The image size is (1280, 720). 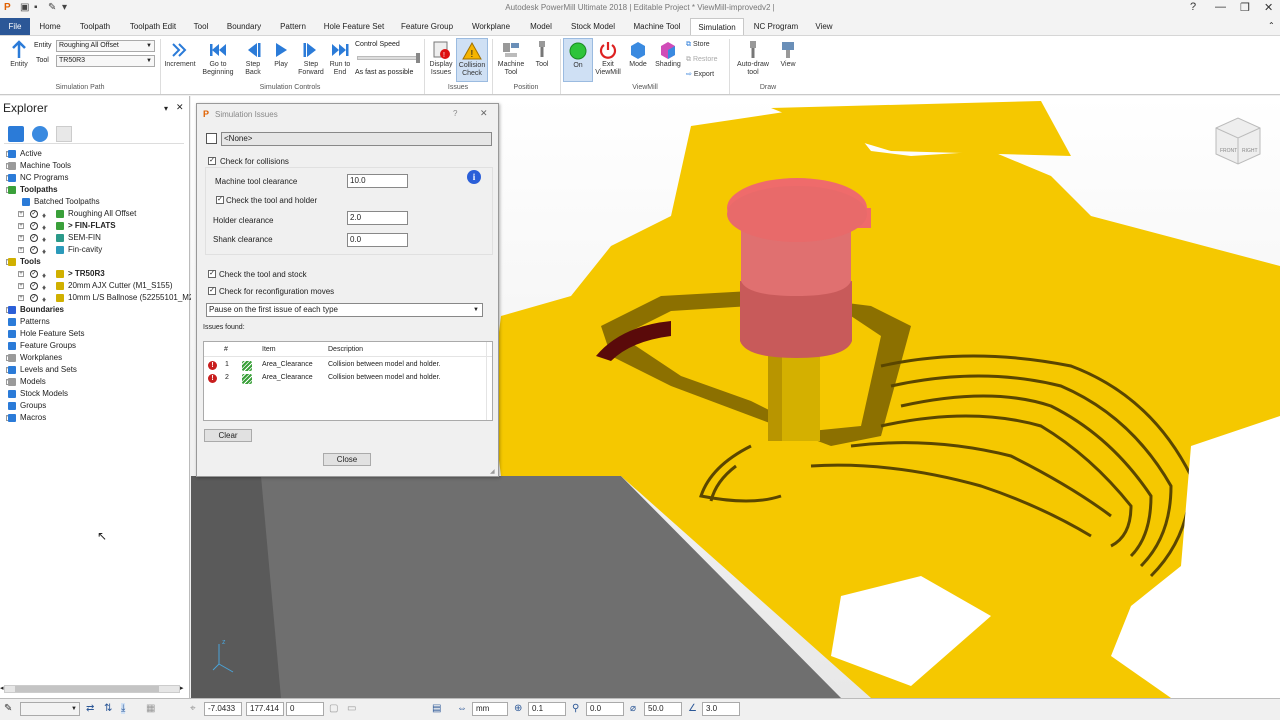 I want to click on close-icon: ✕, so click(x=180, y=107).